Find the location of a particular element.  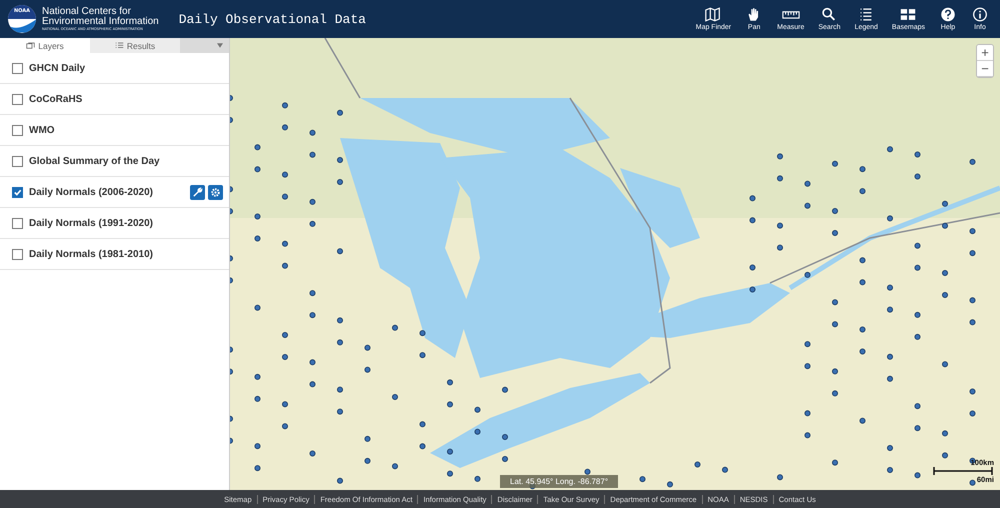

help-icon is located at coordinates (948, 14).